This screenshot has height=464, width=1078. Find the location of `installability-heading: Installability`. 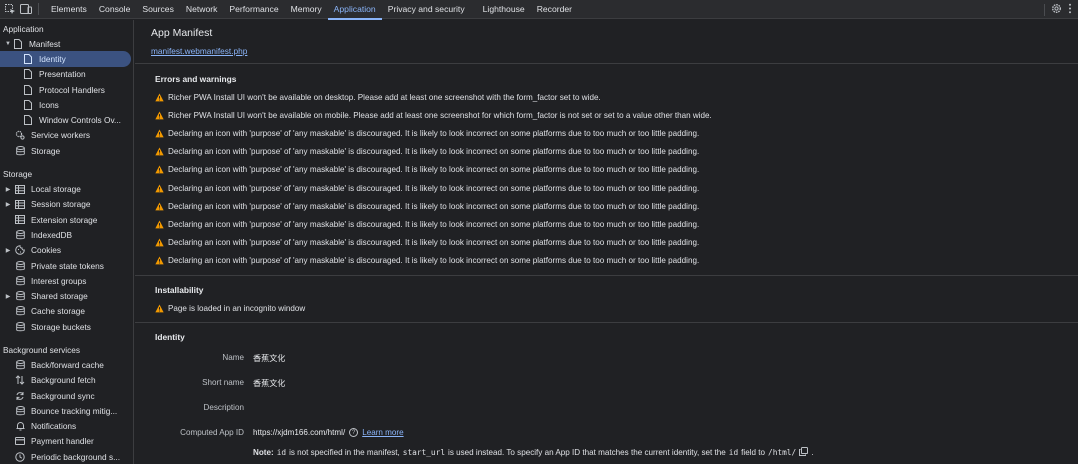

installability-heading: Installability is located at coordinates (179, 290).